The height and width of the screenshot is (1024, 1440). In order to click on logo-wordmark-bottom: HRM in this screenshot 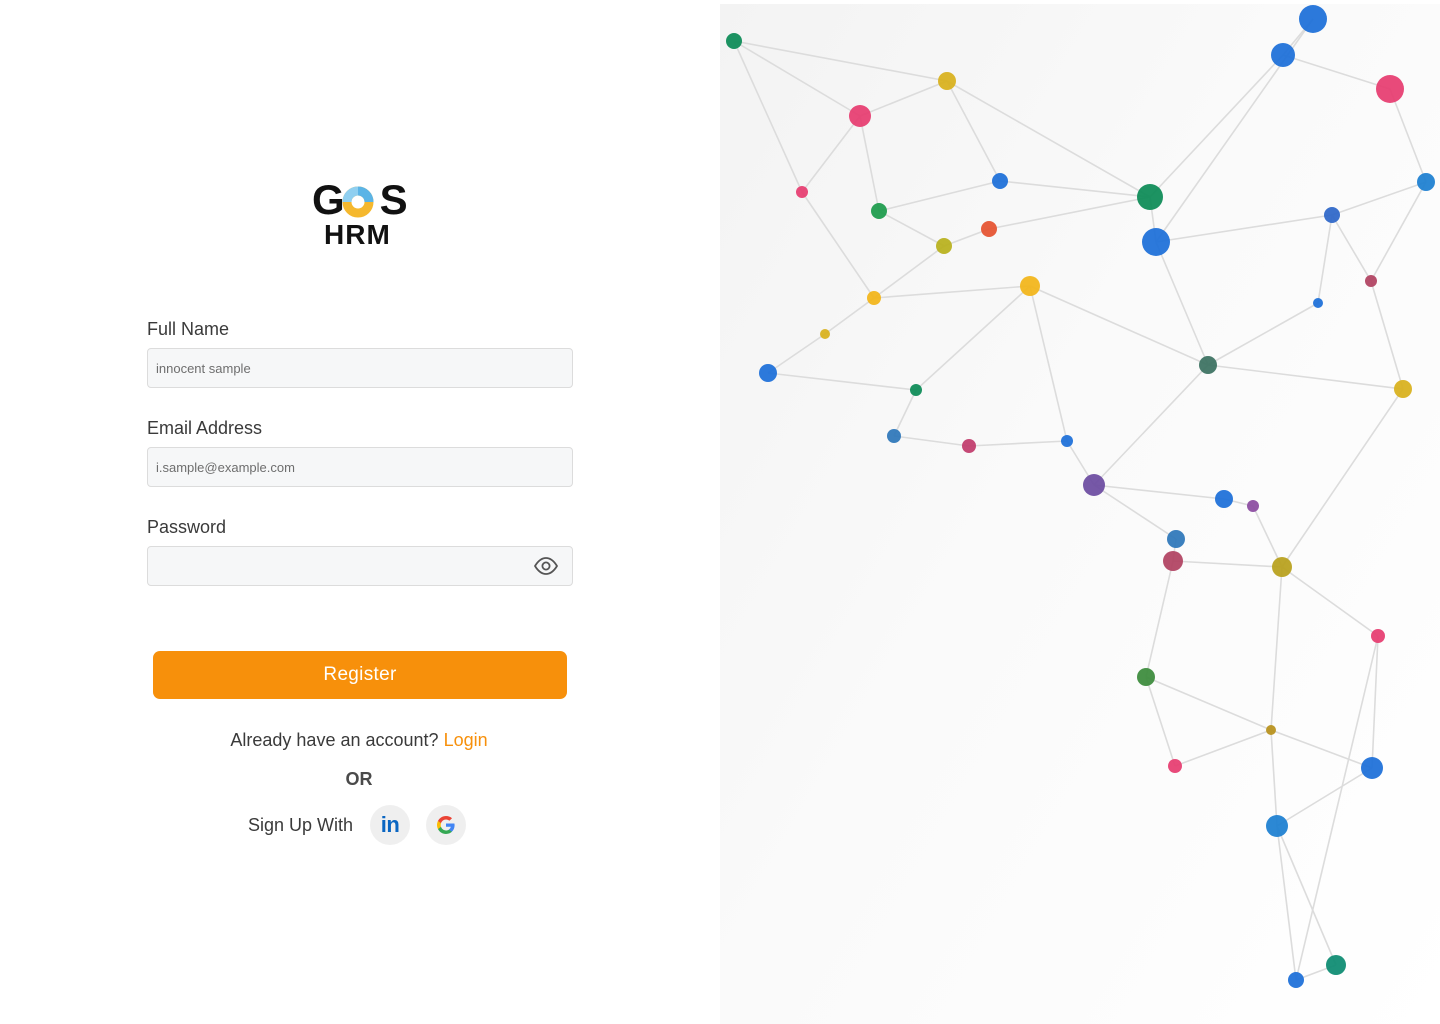, I will do `click(357, 234)`.